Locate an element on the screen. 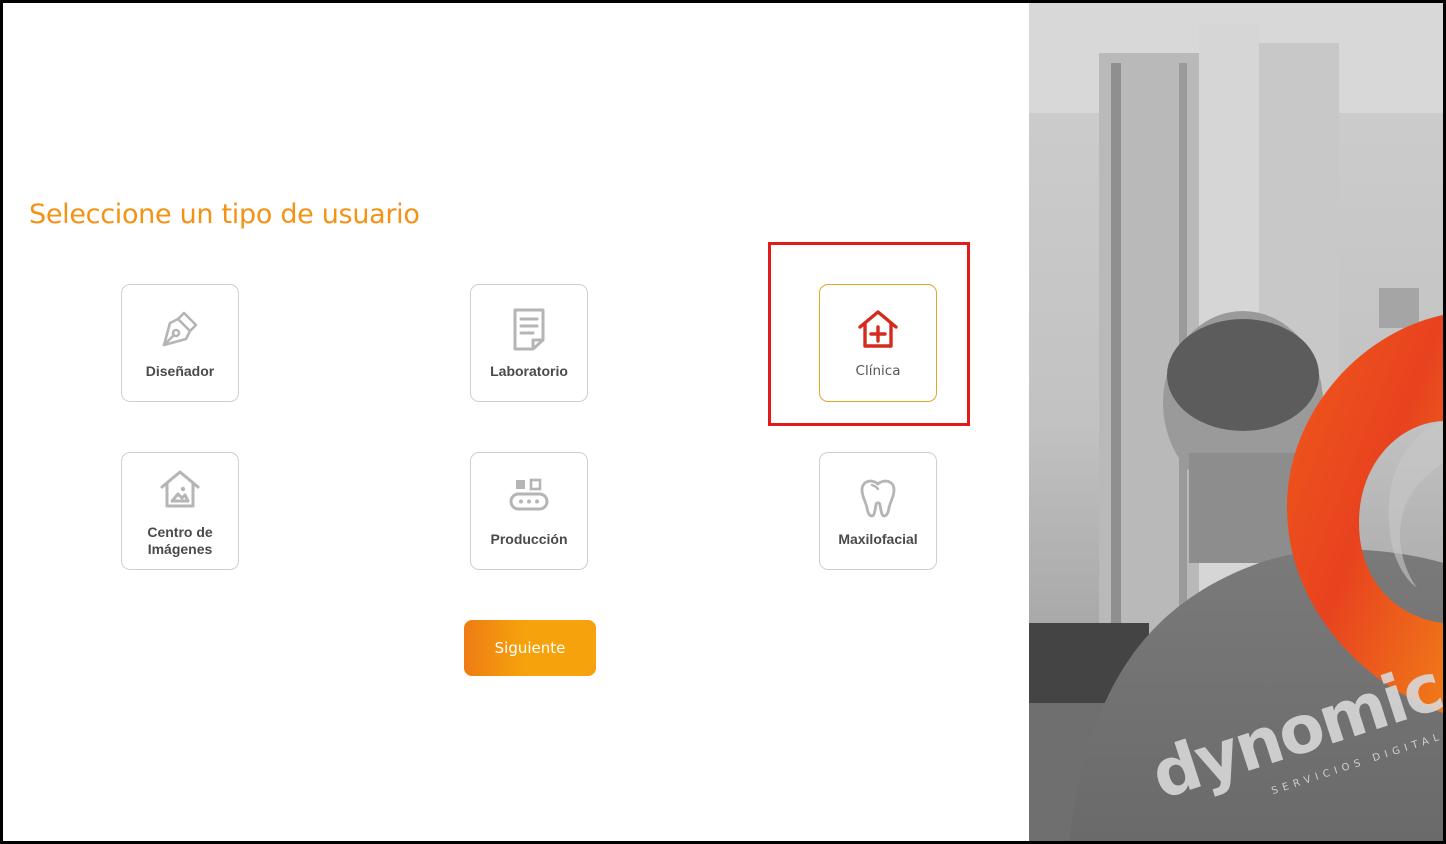 The height and width of the screenshot is (844, 1446). user-type-label-line-1: Centro de is located at coordinates (180, 532).